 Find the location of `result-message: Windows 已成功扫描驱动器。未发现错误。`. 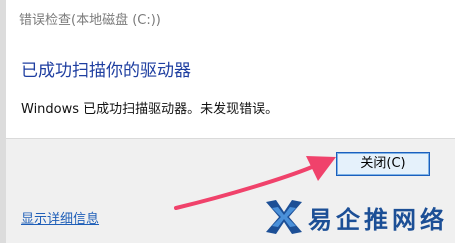

result-message: Windows 已成功扫描驱动器。未发现错误。 is located at coordinates (150, 109).